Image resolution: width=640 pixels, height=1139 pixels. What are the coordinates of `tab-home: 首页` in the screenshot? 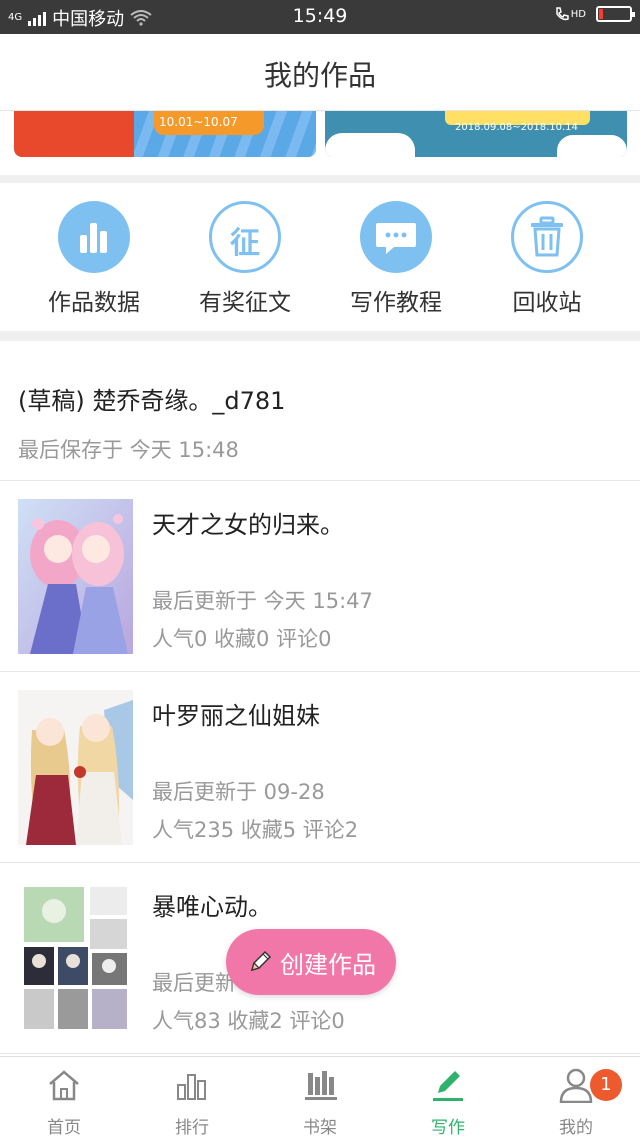 It's located at (64, 1098).